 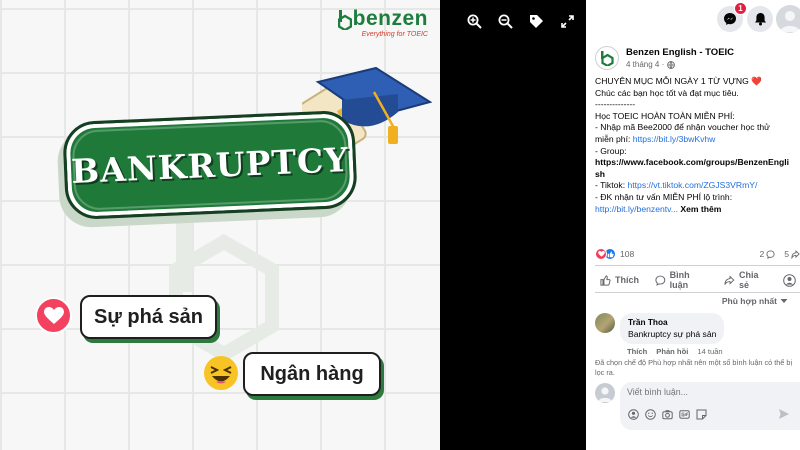 I want to click on messenger-icon, so click(x=730, y=19).